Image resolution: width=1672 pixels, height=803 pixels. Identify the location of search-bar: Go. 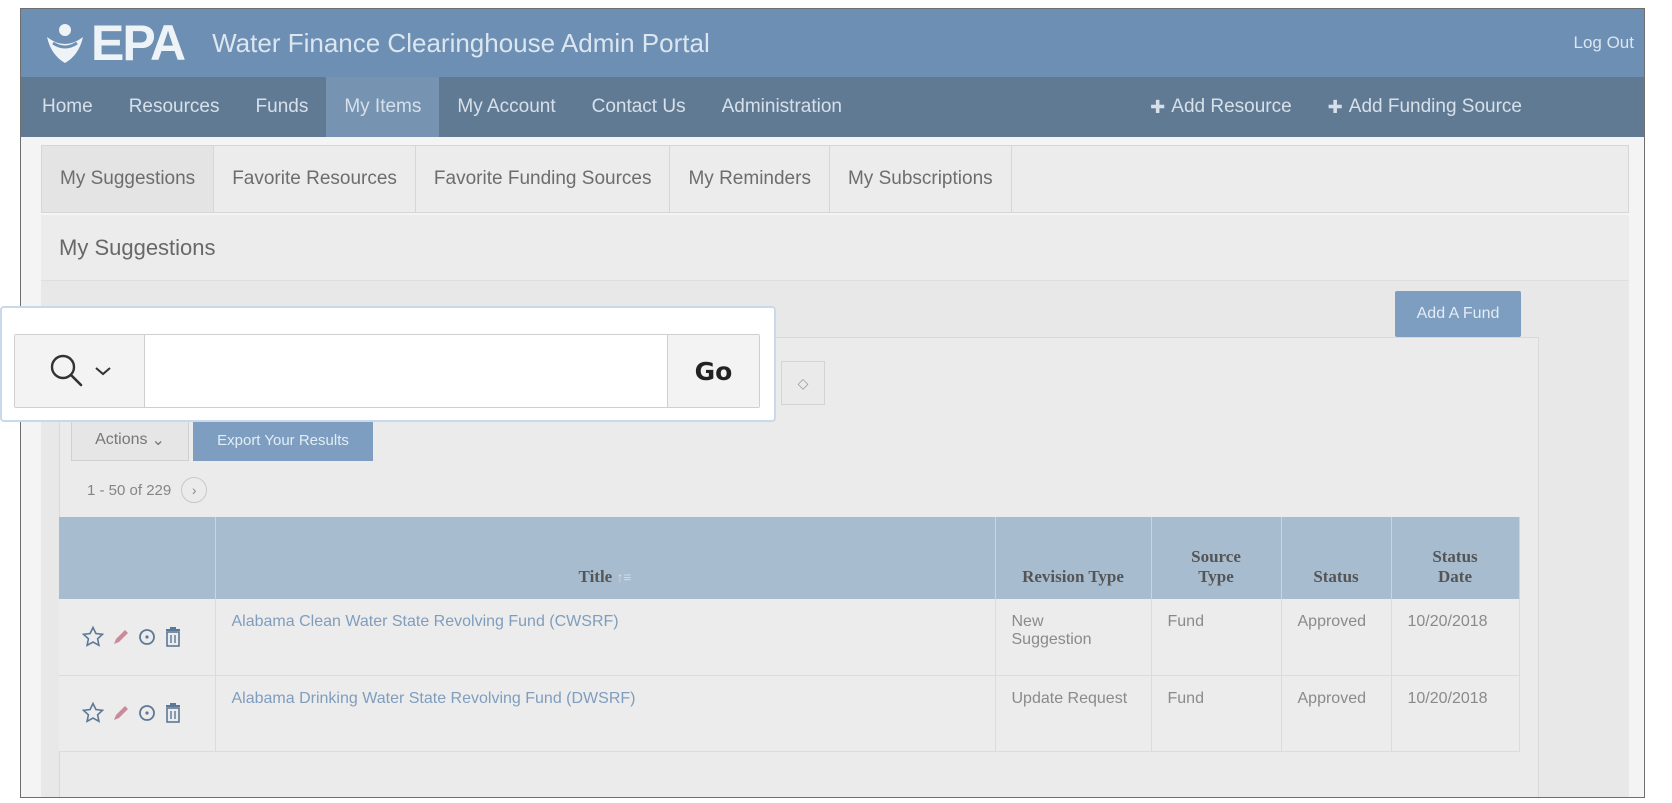
(387, 371).